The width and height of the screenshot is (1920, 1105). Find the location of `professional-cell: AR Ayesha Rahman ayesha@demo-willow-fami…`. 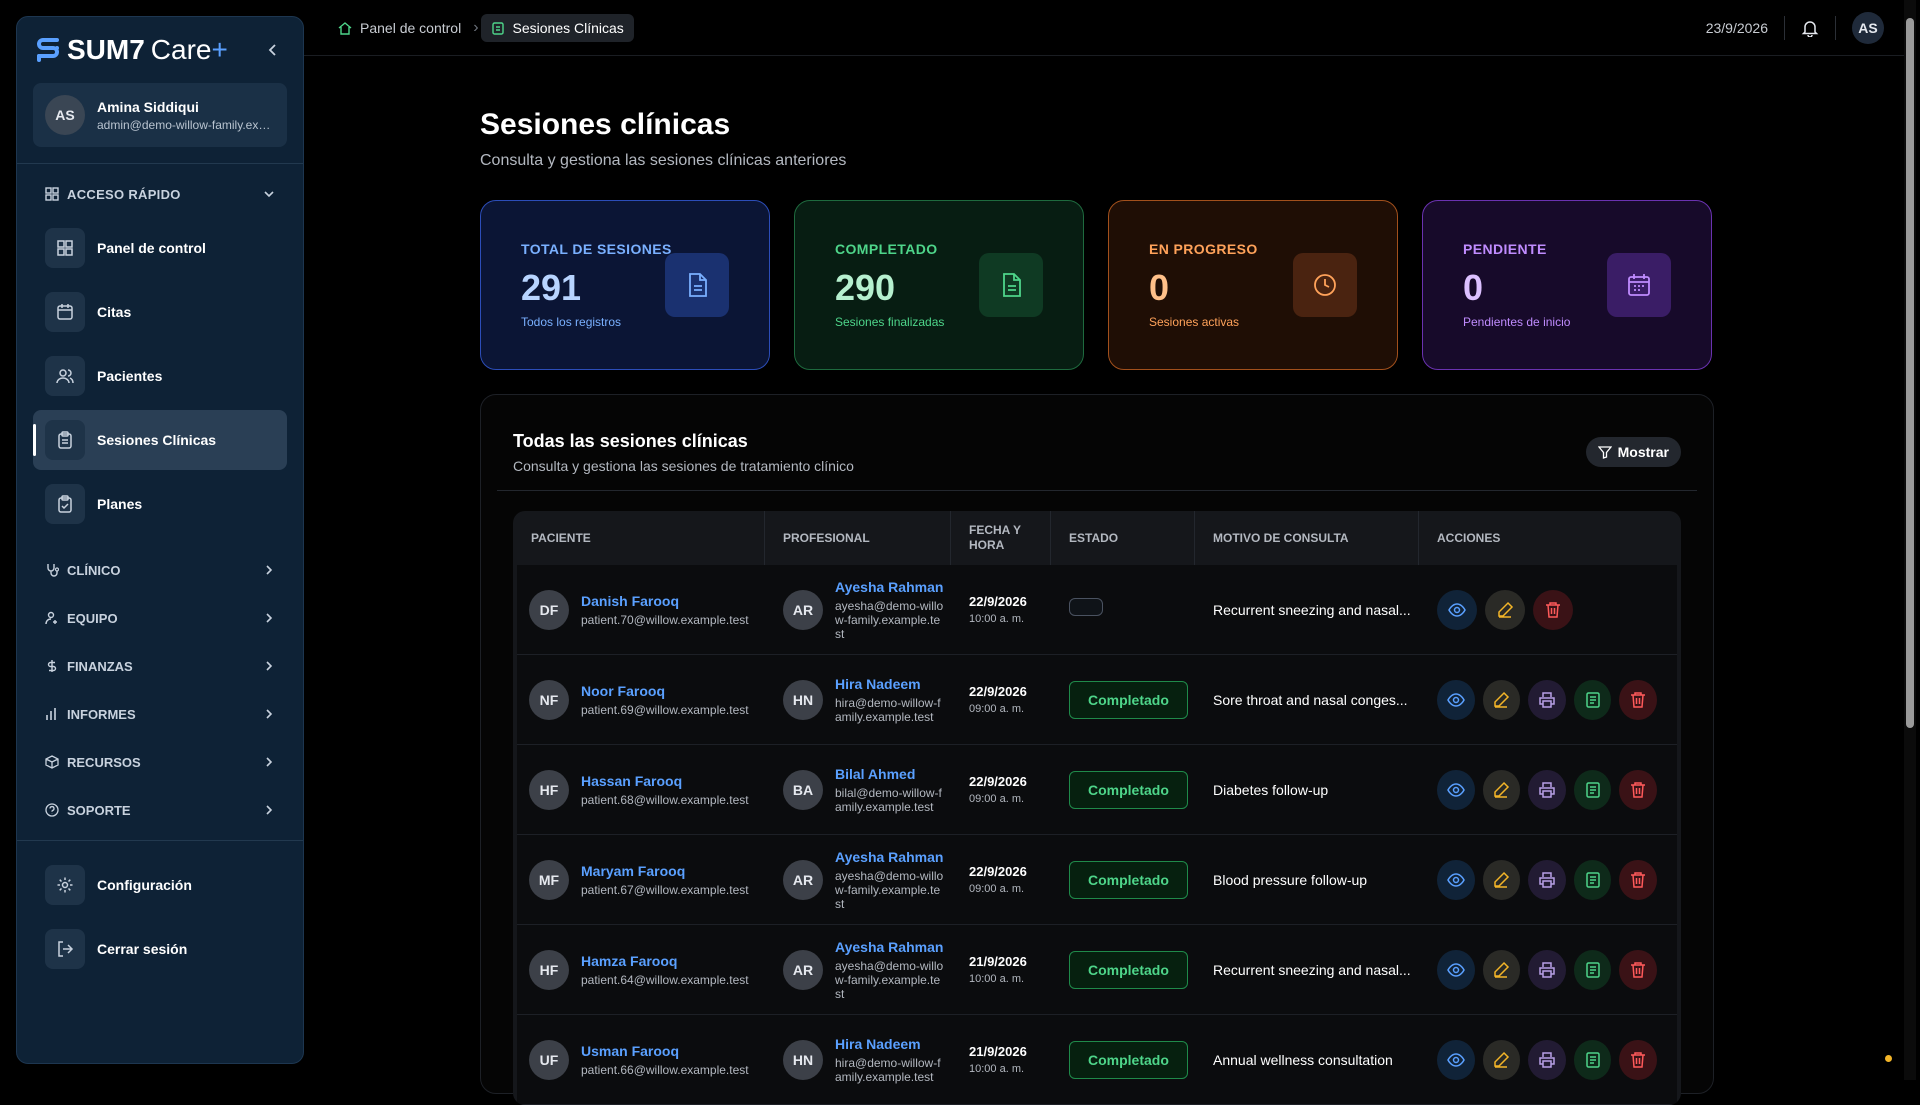

professional-cell: AR Ayesha Rahman ayesha@demo-willow-fami… is located at coordinates (862, 970).